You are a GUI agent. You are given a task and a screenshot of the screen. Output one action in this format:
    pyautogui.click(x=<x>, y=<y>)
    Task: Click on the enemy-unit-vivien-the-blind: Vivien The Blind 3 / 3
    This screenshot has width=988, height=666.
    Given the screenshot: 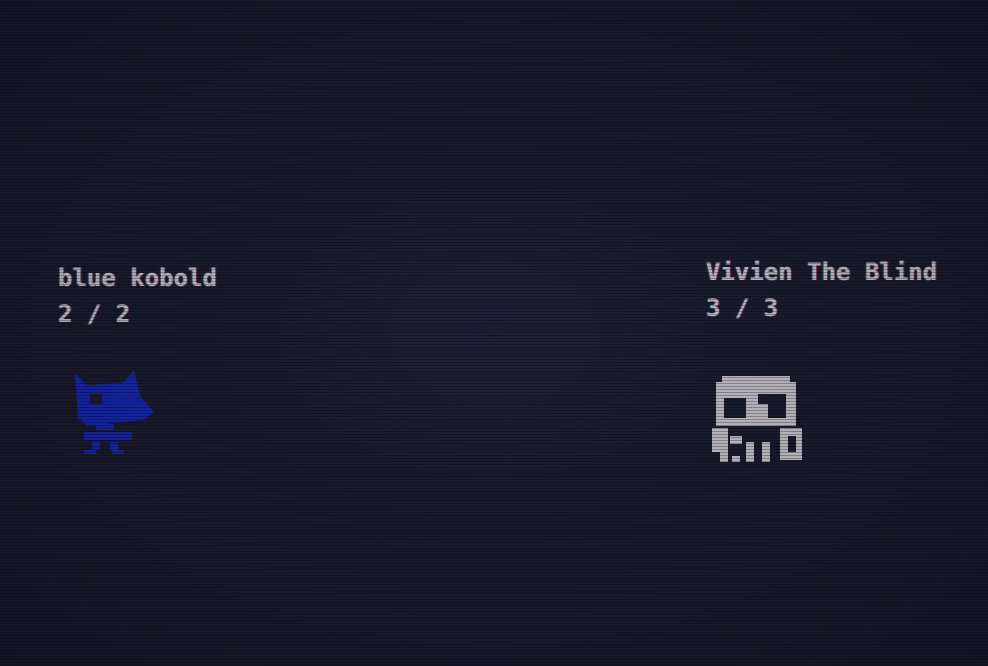 What is the action you would take?
    pyautogui.click(x=821, y=290)
    